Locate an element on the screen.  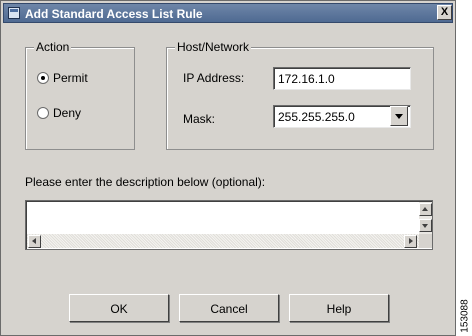
close-button: X is located at coordinates (444, 12).